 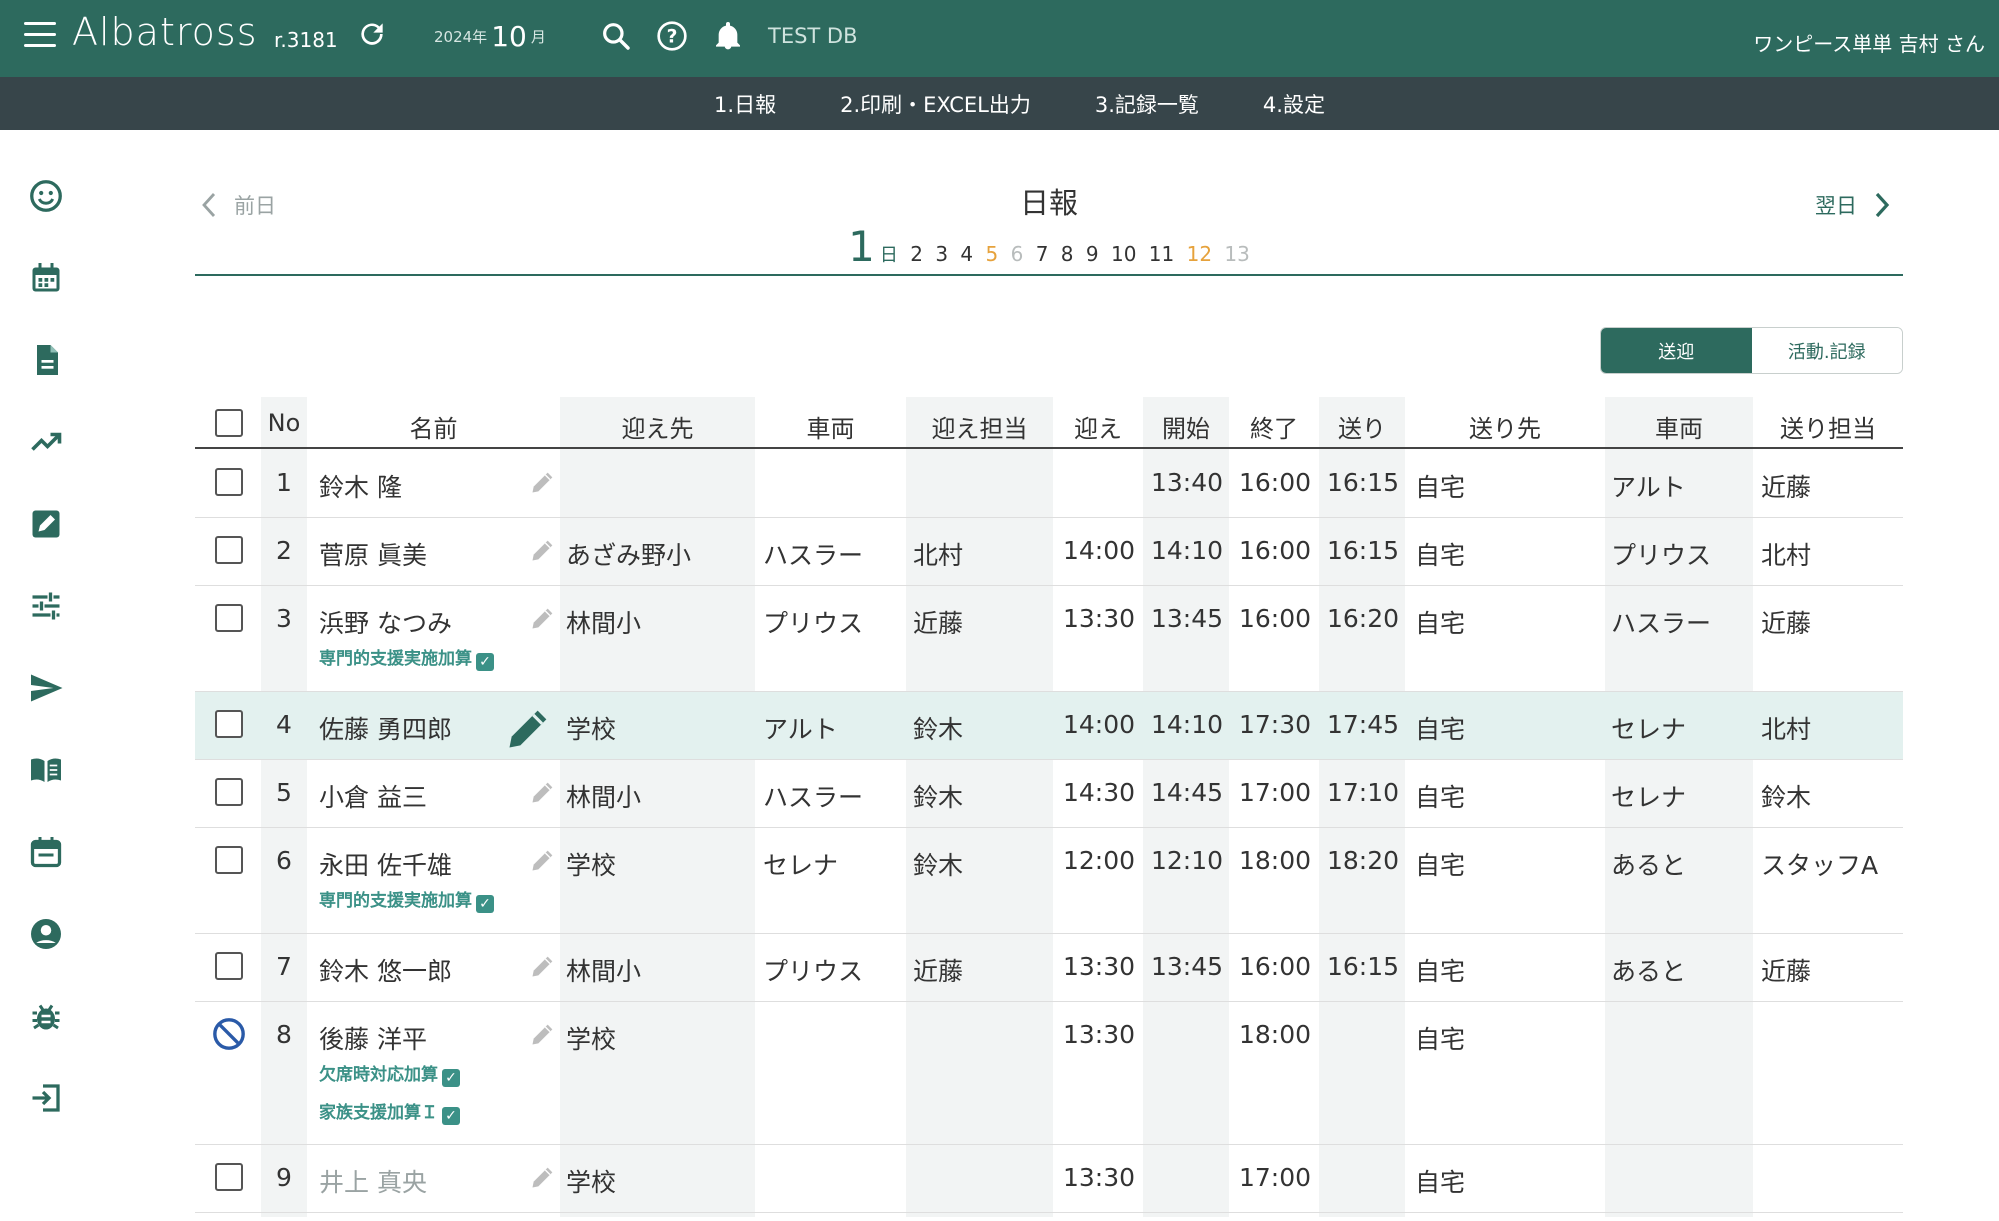 What do you see at coordinates (1017, 254) in the screenshot?
I see `day-link: 6` at bounding box center [1017, 254].